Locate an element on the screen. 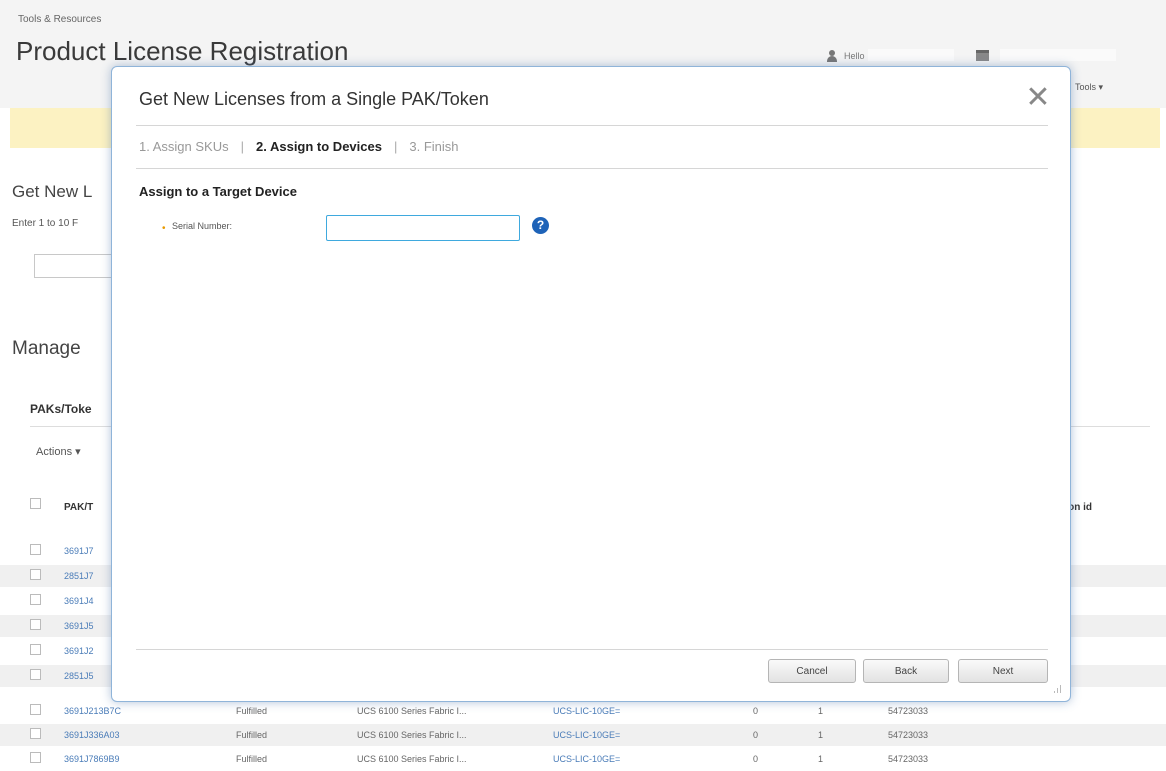  pak-link: 3691J2 is located at coordinates (79, 651).